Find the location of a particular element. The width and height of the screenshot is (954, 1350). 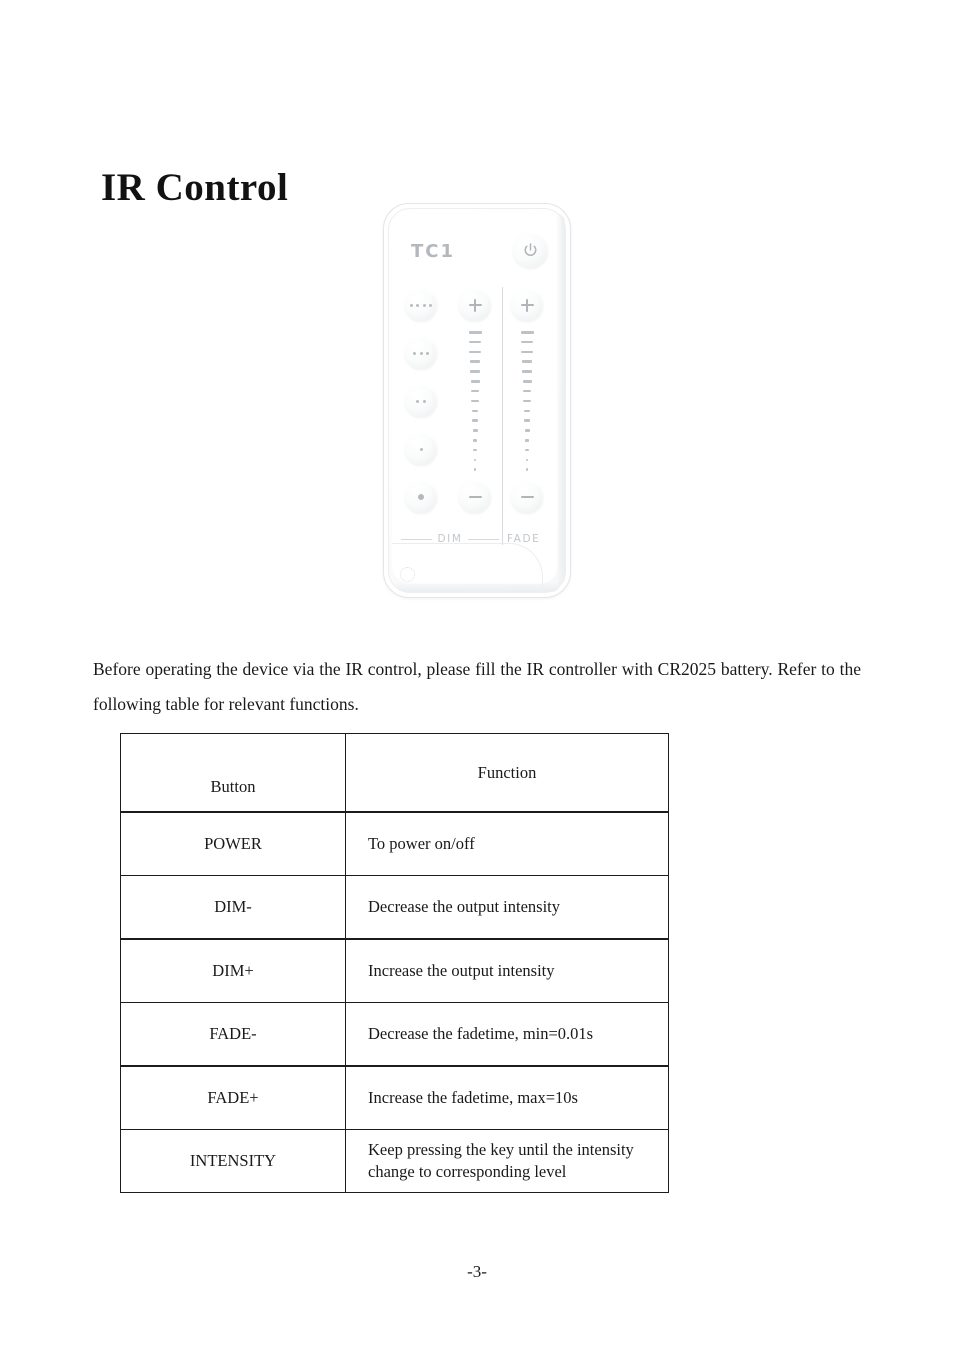

table-header-button: Button is located at coordinates (233, 773).